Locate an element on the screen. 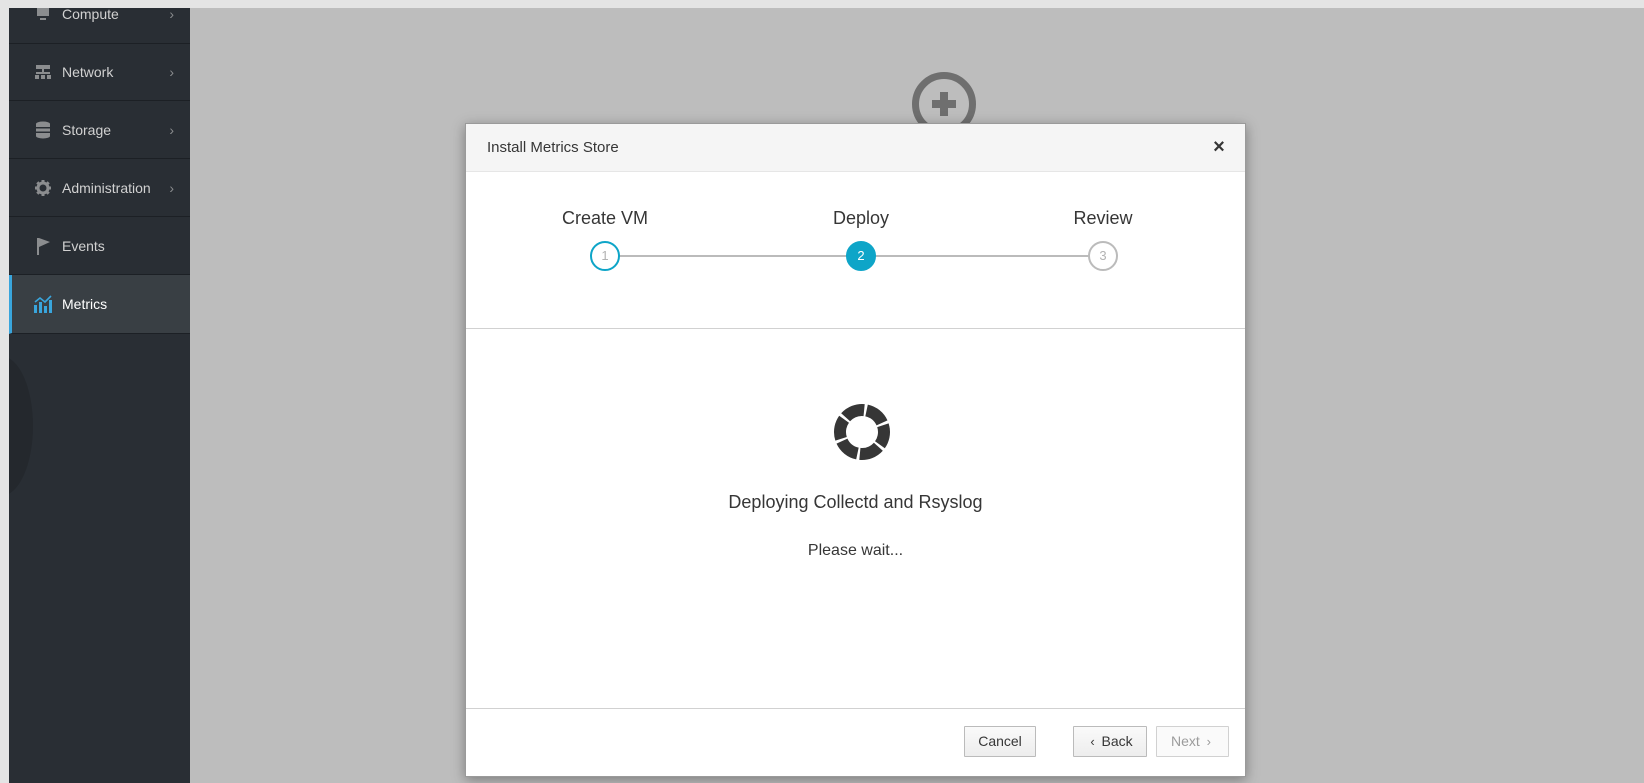  step-label: Deploy is located at coordinates (861, 218).